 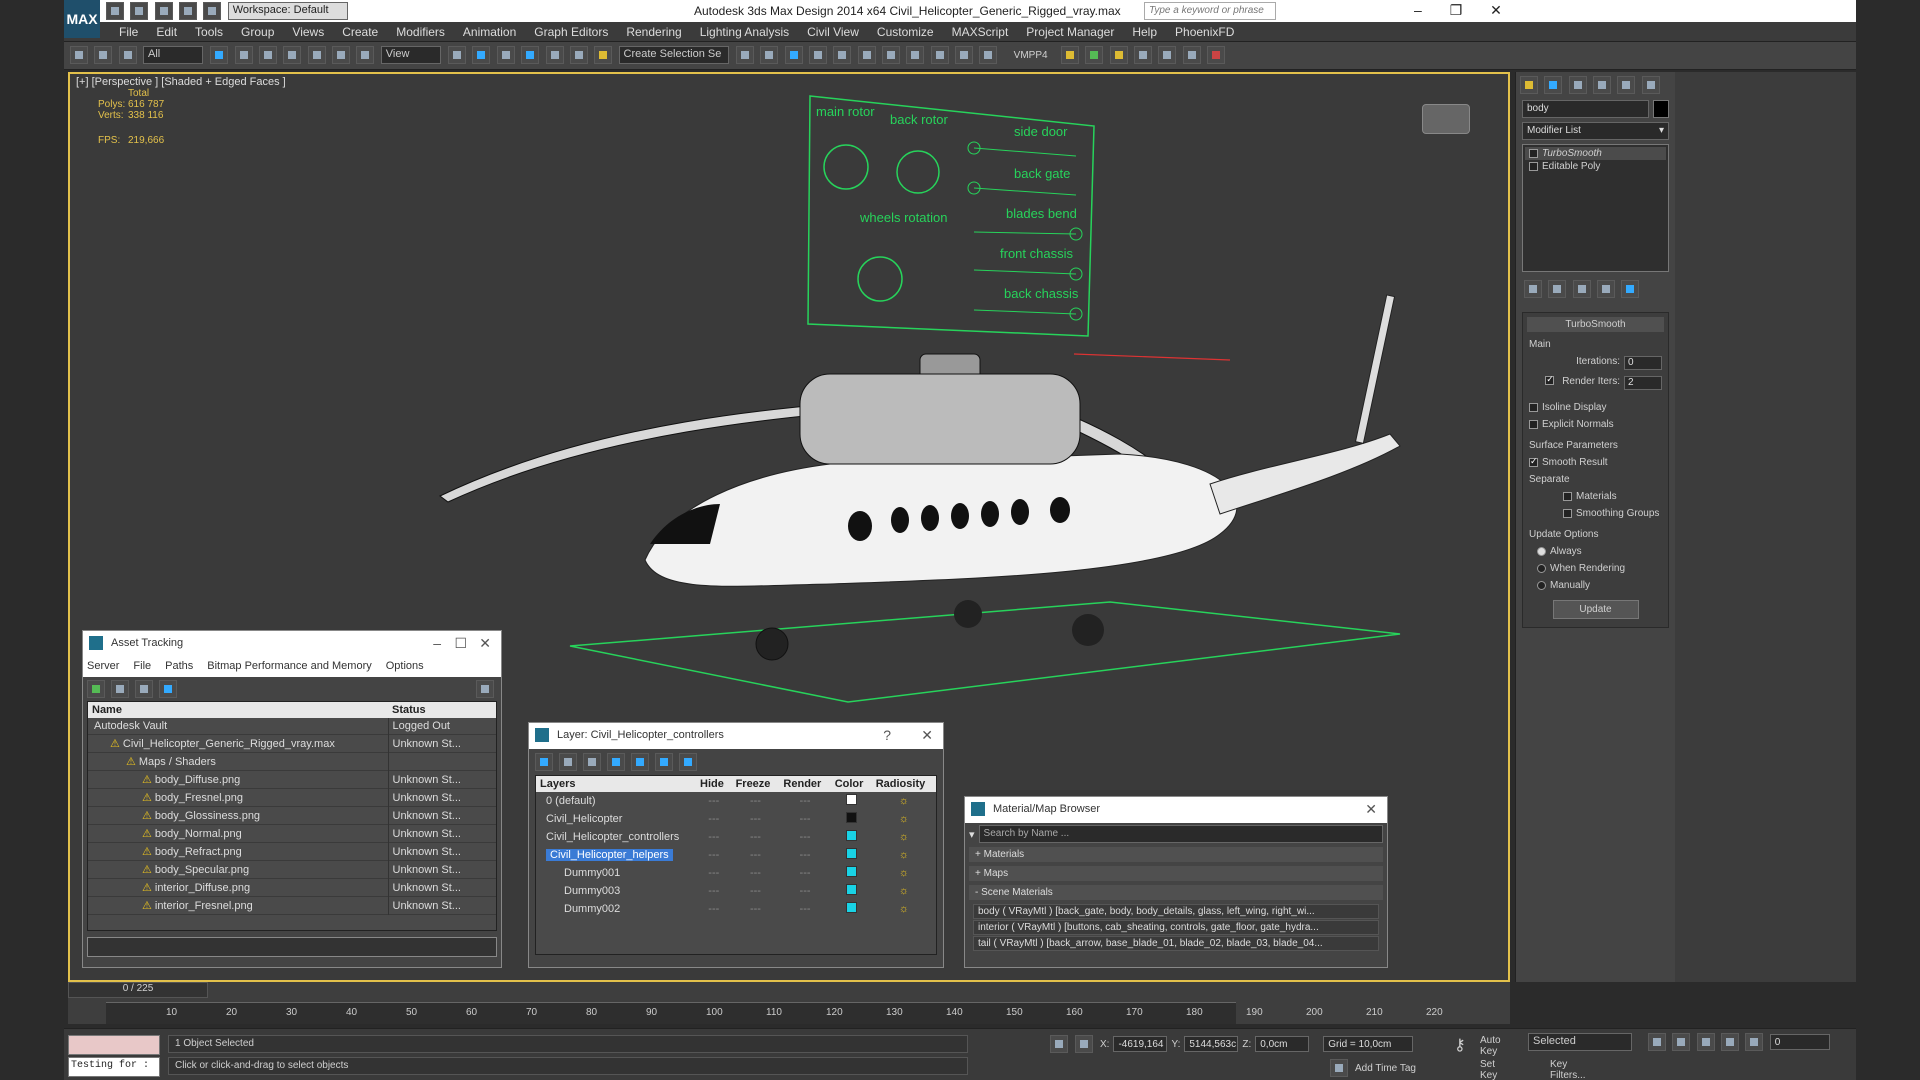 What do you see at coordinates (890, 55) in the screenshot?
I see `material-editor-icon` at bounding box center [890, 55].